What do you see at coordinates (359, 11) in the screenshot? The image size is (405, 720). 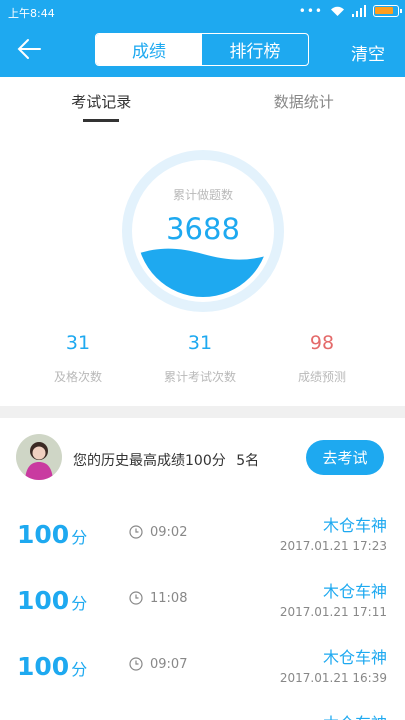 I see `signal-icon` at bounding box center [359, 11].